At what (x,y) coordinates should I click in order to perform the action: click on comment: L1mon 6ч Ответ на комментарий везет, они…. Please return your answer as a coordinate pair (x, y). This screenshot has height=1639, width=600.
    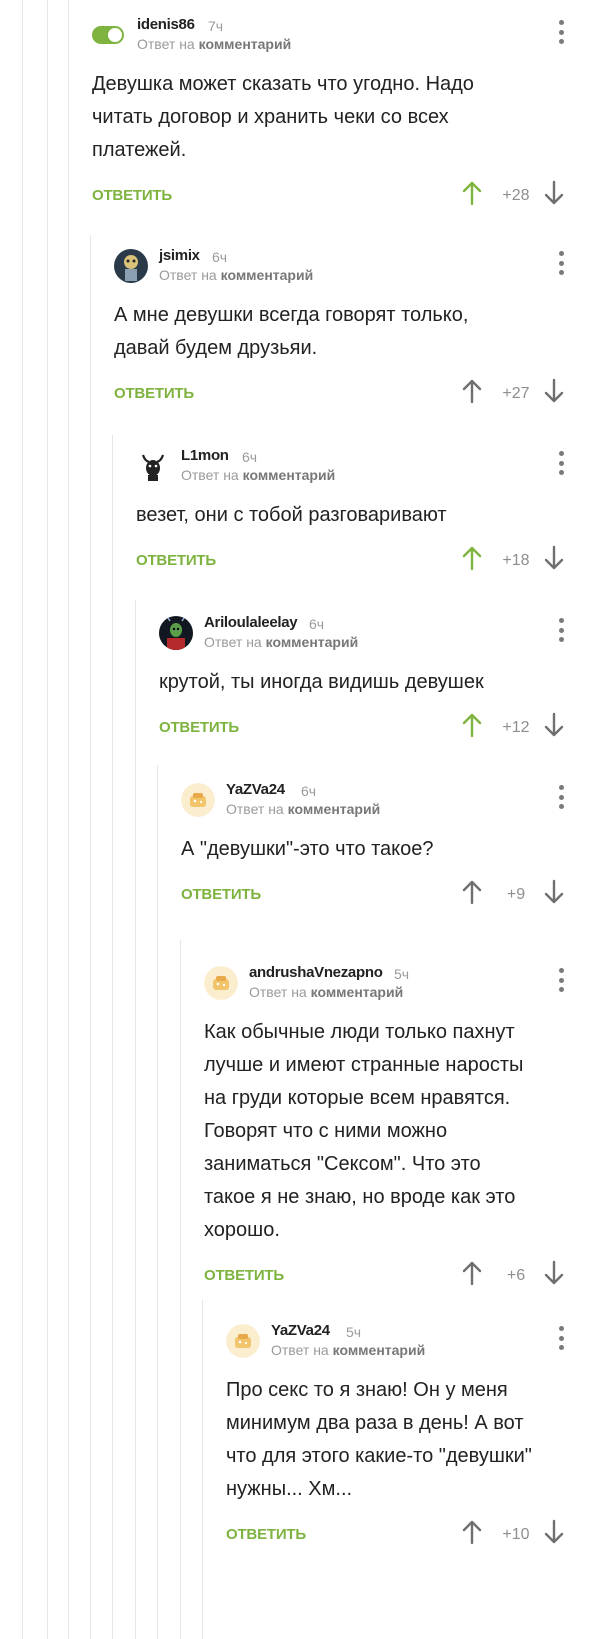
    Looking at the image, I should click on (368, 513).